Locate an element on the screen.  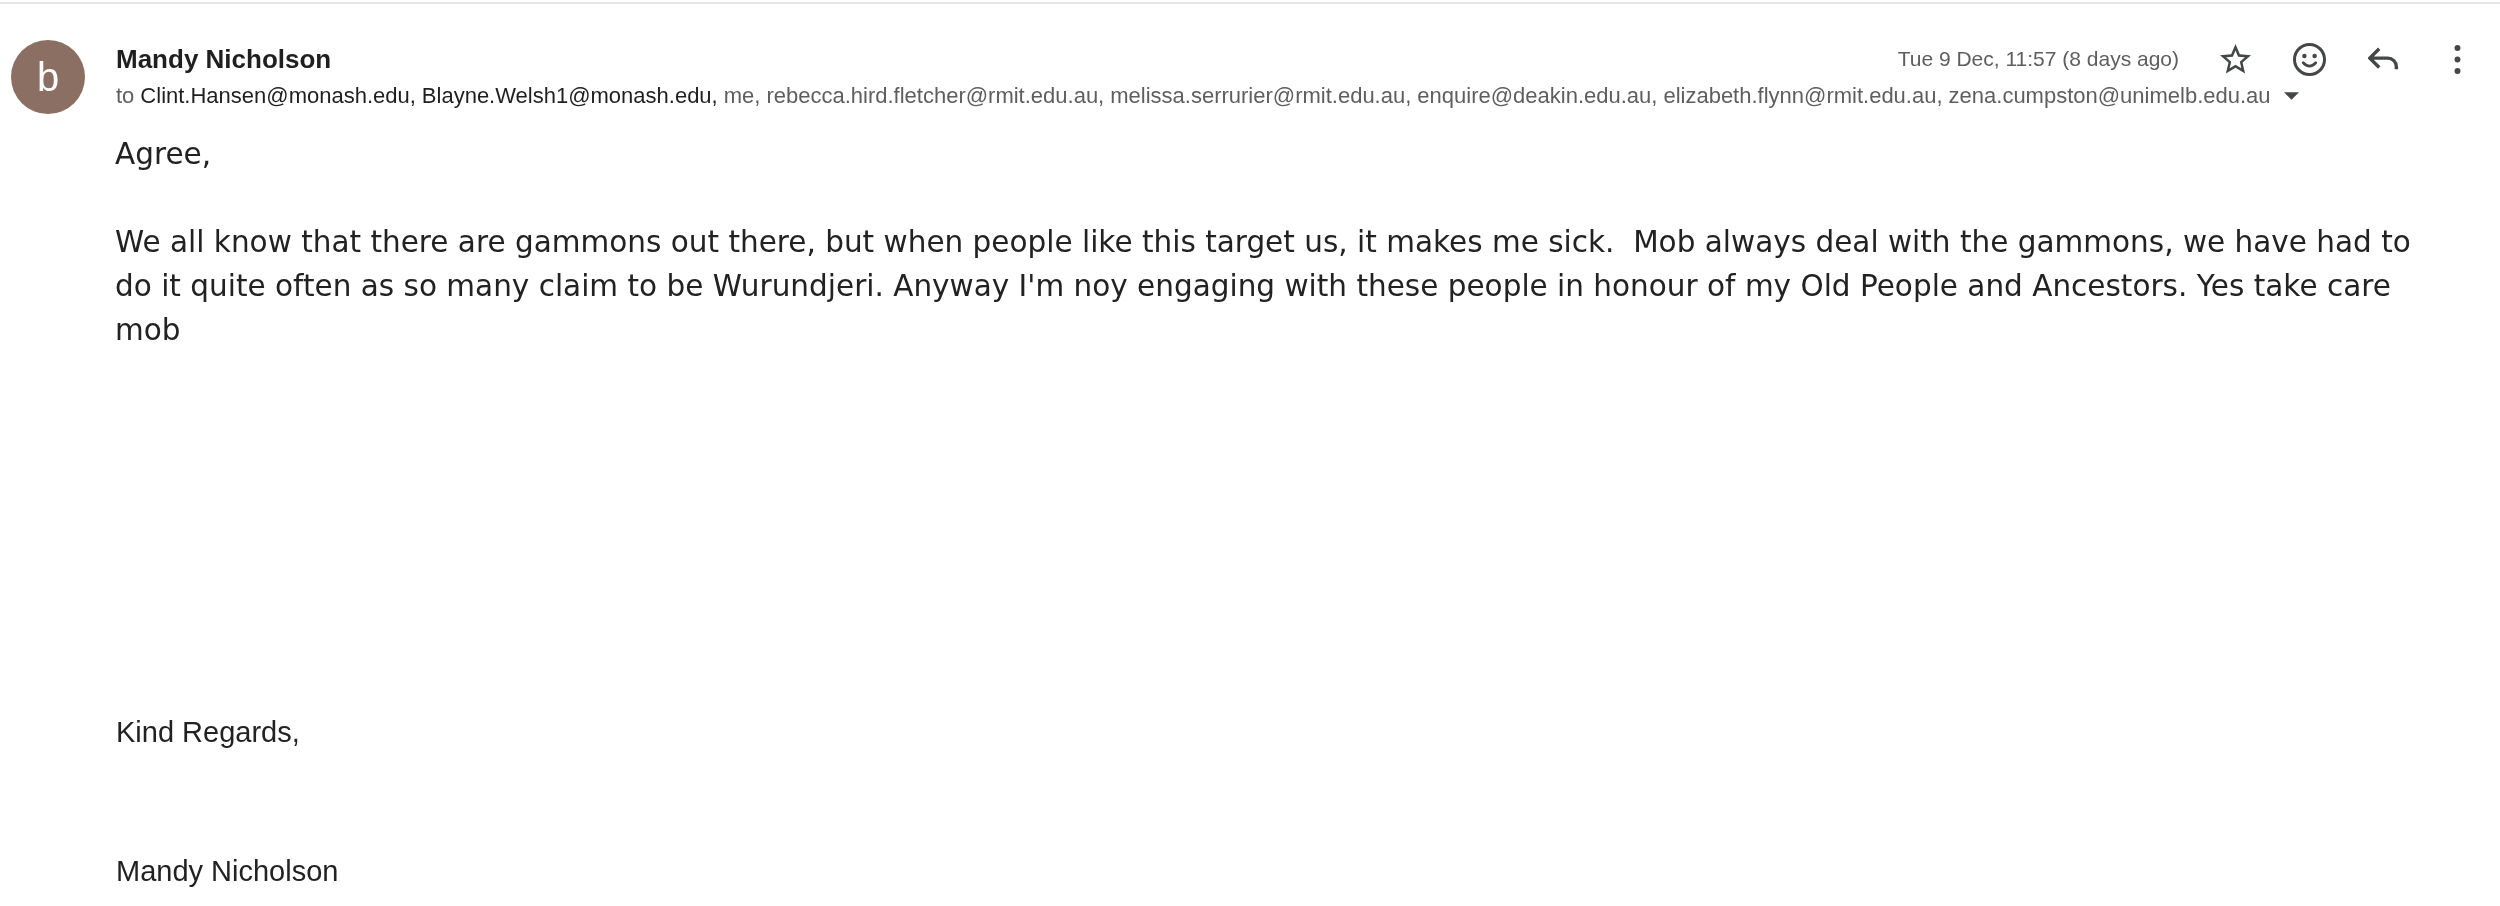
recipient-name: rebecca.hird.fletcher@rmit.edu.au, is located at coordinates (935, 96).